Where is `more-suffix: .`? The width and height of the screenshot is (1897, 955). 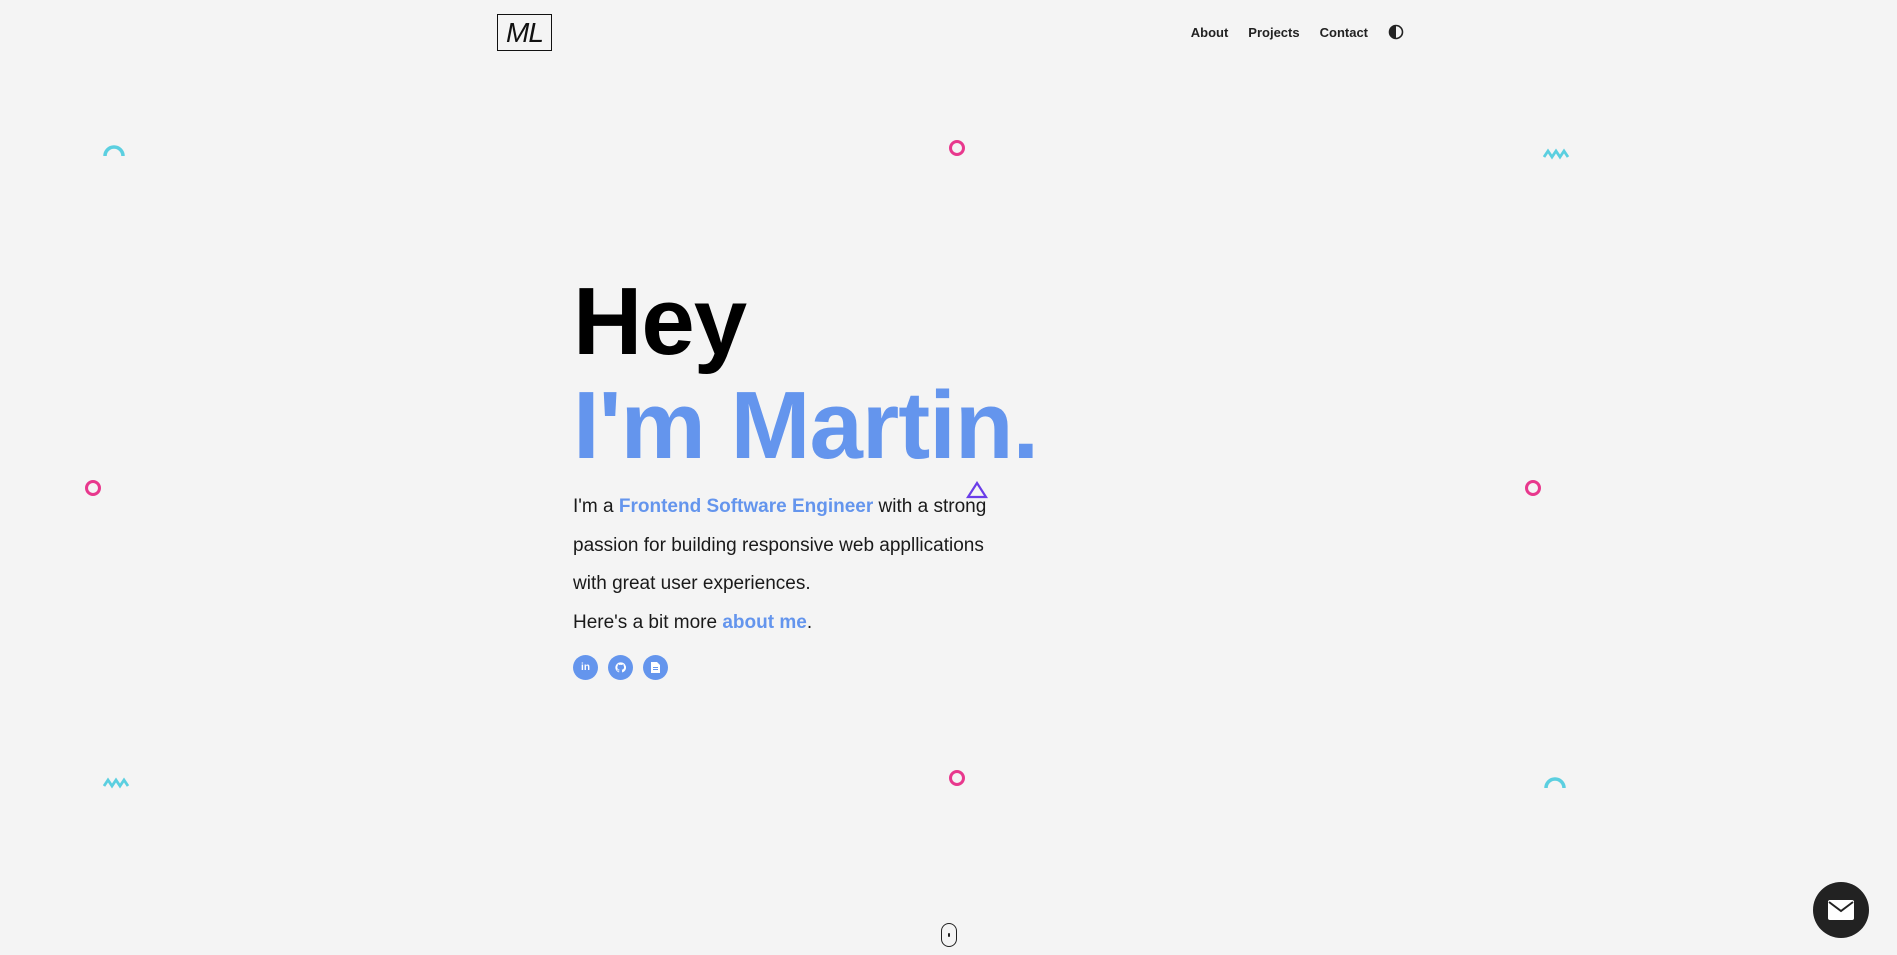 more-suffix: . is located at coordinates (809, 622).